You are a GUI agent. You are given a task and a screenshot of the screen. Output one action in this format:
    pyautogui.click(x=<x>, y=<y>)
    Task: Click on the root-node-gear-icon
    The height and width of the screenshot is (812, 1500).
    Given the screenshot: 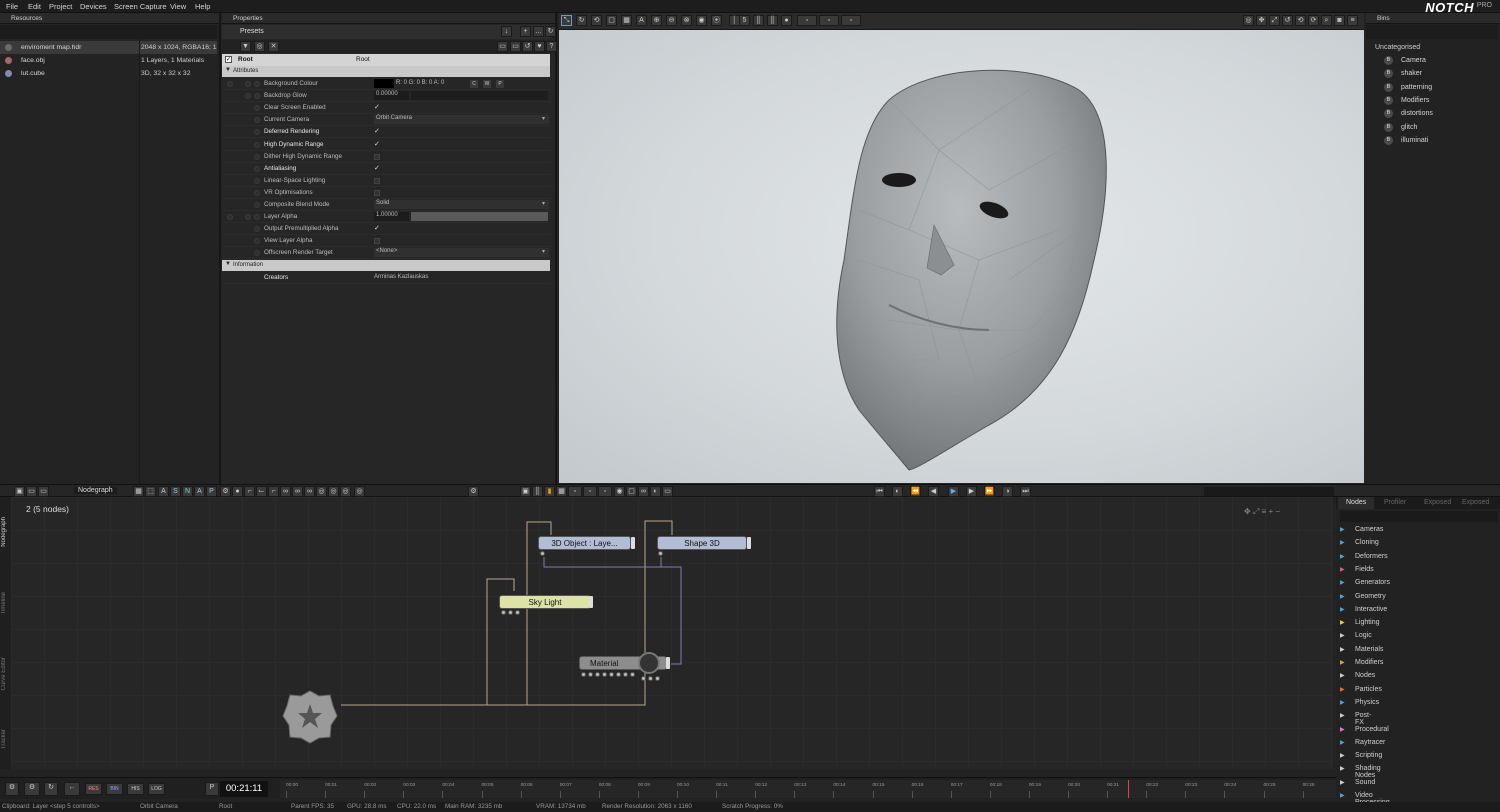 What is the action you would take?
    pyautogui.click(x=310, y=717)
    